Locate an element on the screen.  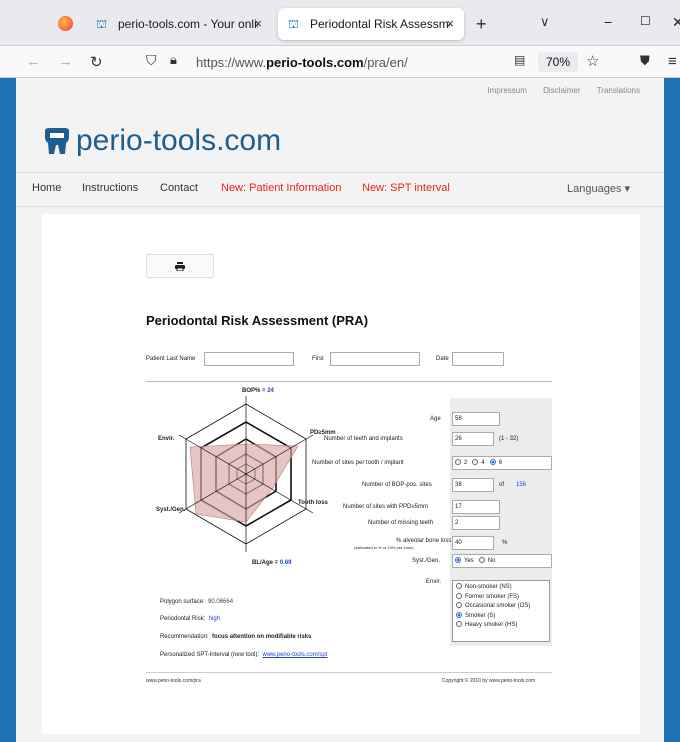
ppd-label: Number of sites with PPD≥5mm is located at coordinates (385, 507).